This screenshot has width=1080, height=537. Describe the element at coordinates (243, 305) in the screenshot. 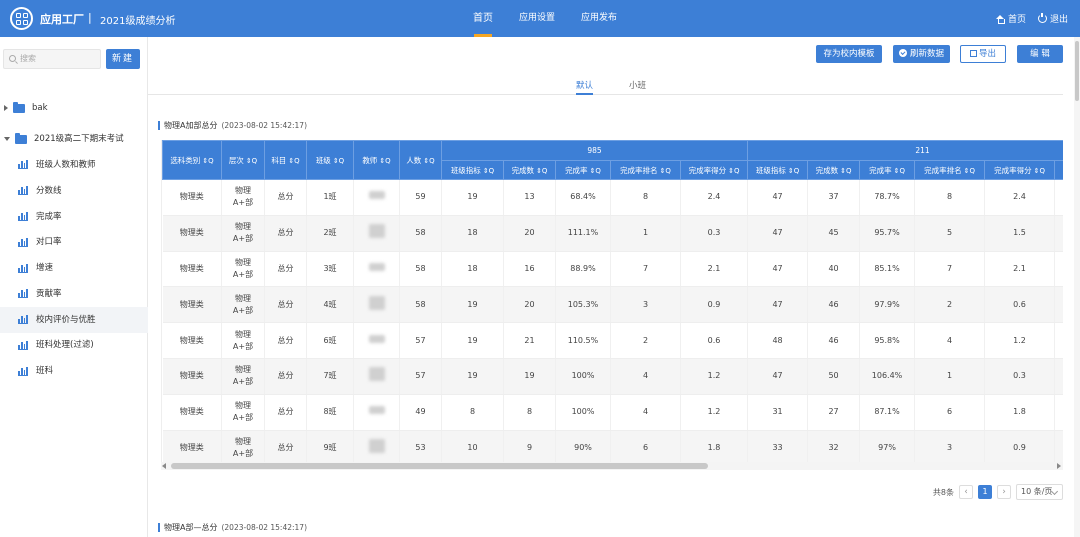

I see `cell-level: 物理 A+部` at that location.